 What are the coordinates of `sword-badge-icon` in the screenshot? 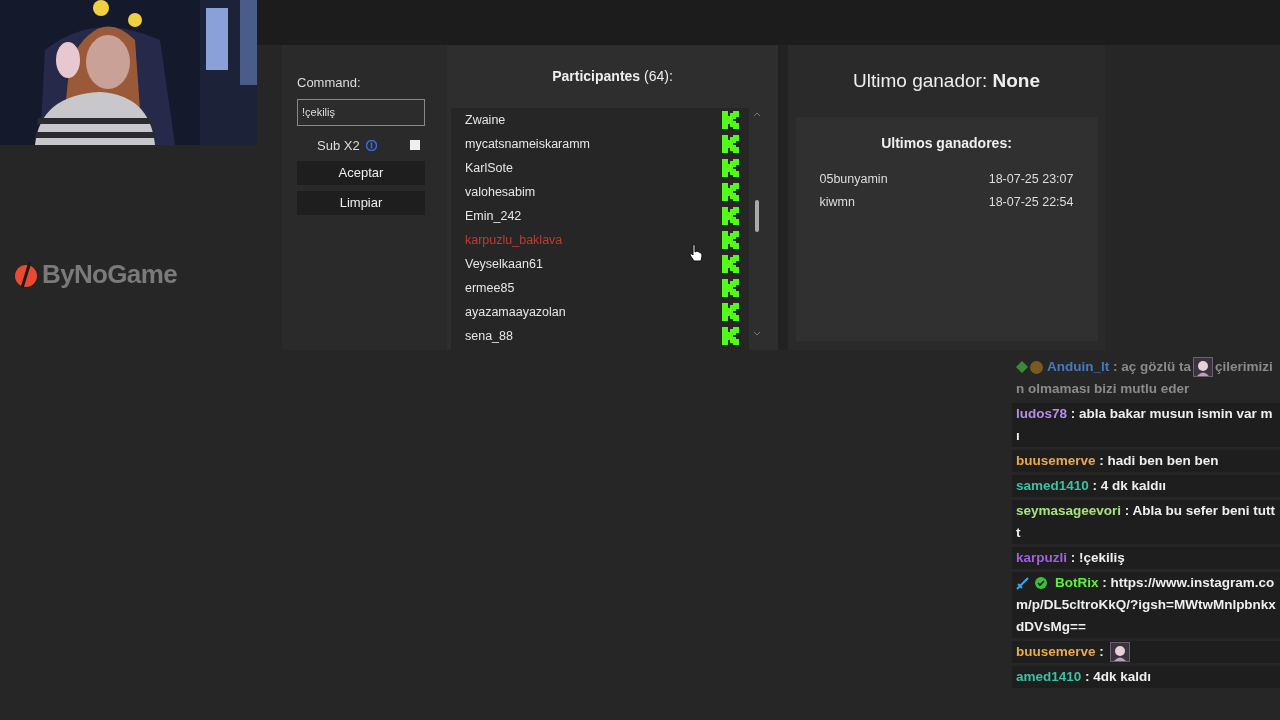 It's located at (1022, 583).